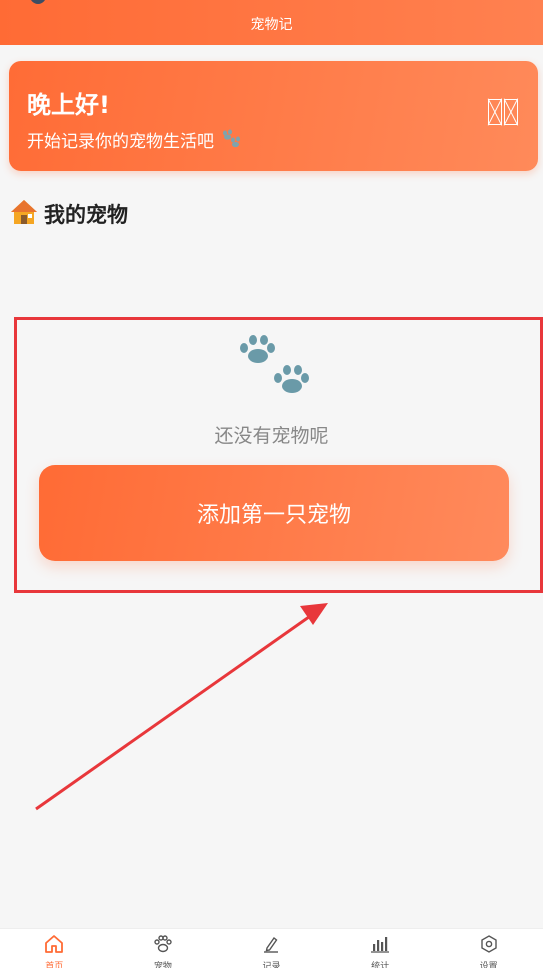 Image resolution: width=543 pixels, height=968 pixels. I want to click on nav-label: 统计, so click(380, 965).